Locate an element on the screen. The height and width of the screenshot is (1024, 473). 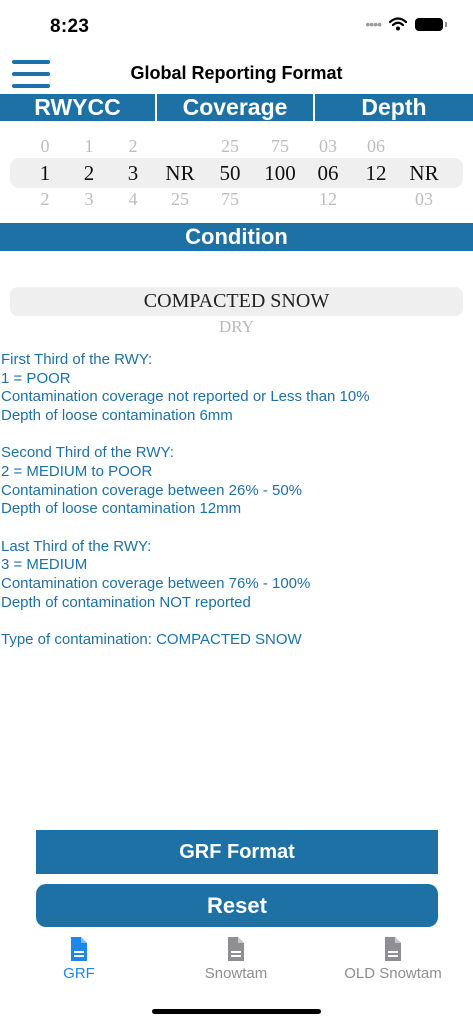
tab-bar: GRF Snowtam OLD Snowtam is located at coordinates (236, 964).